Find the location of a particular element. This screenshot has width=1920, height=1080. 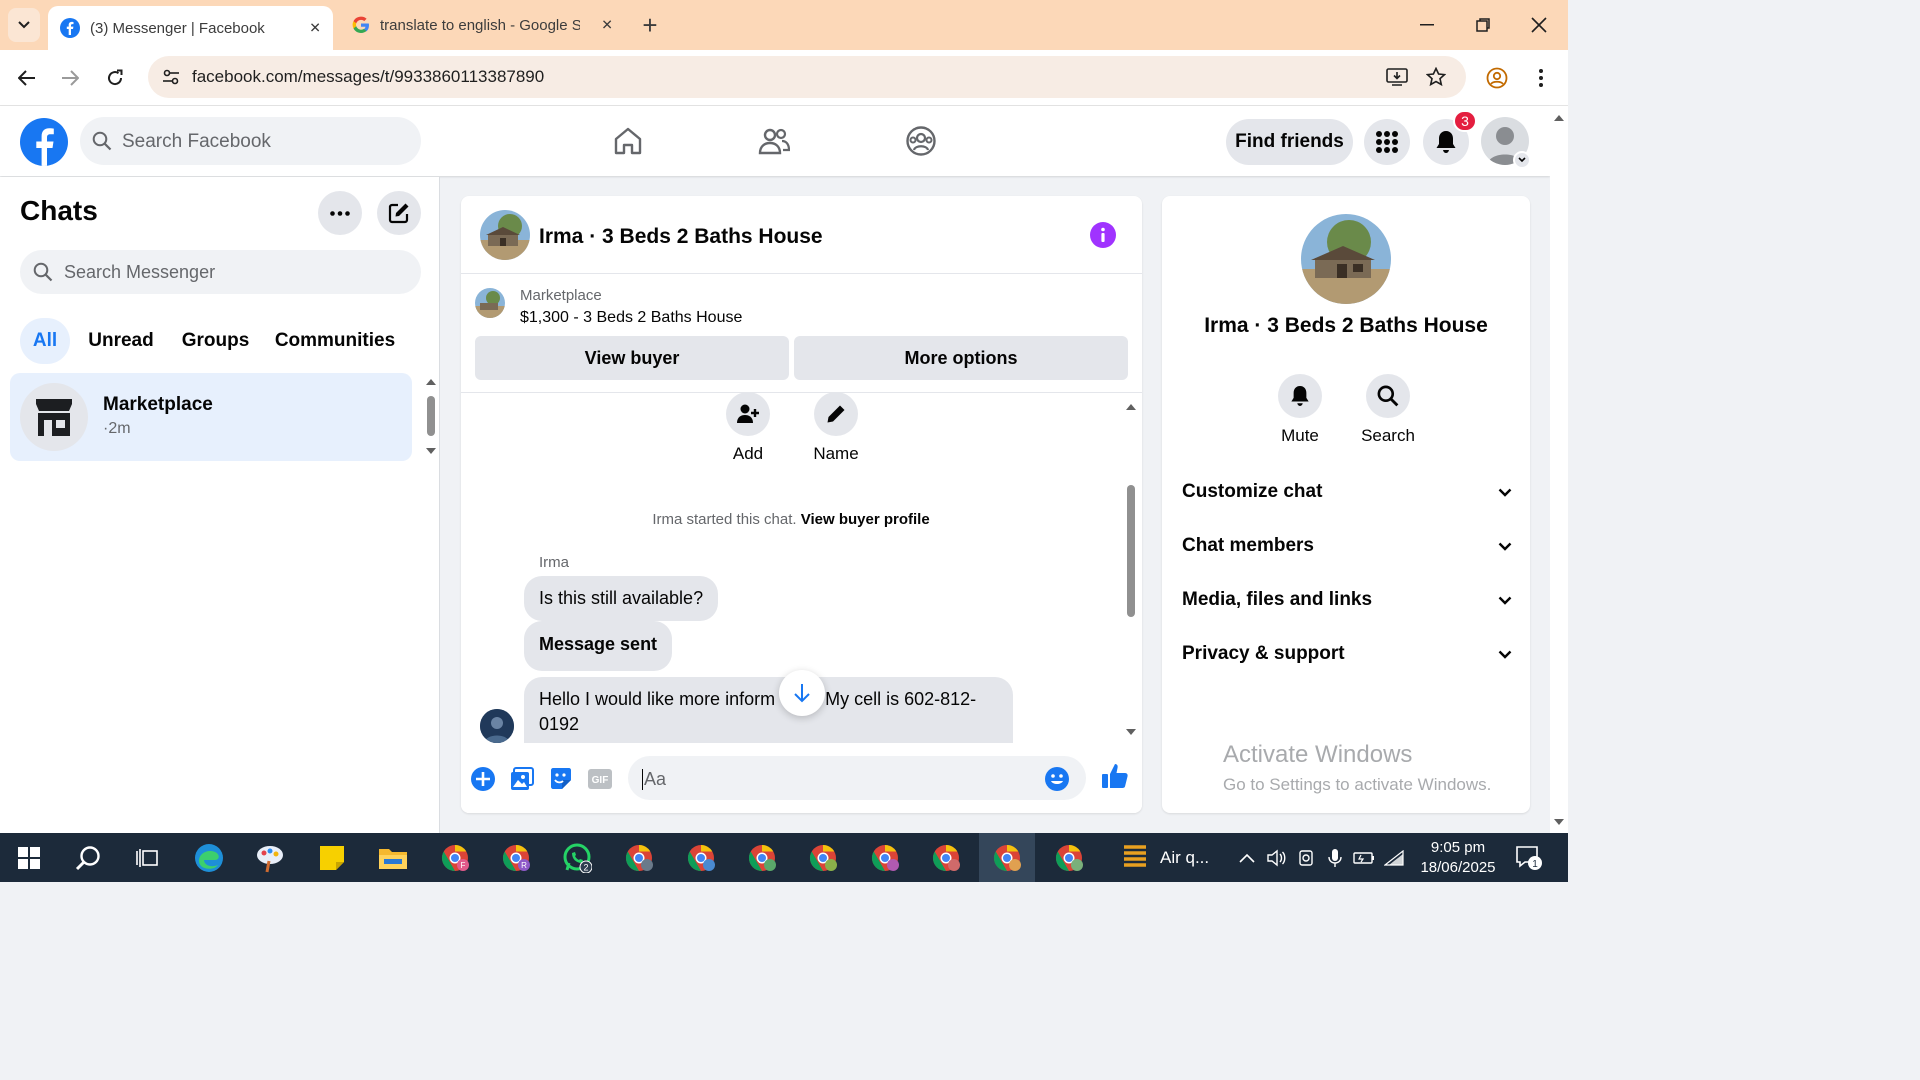

messenger-search-input: Search Messenger is located at coordinates (220, 272).